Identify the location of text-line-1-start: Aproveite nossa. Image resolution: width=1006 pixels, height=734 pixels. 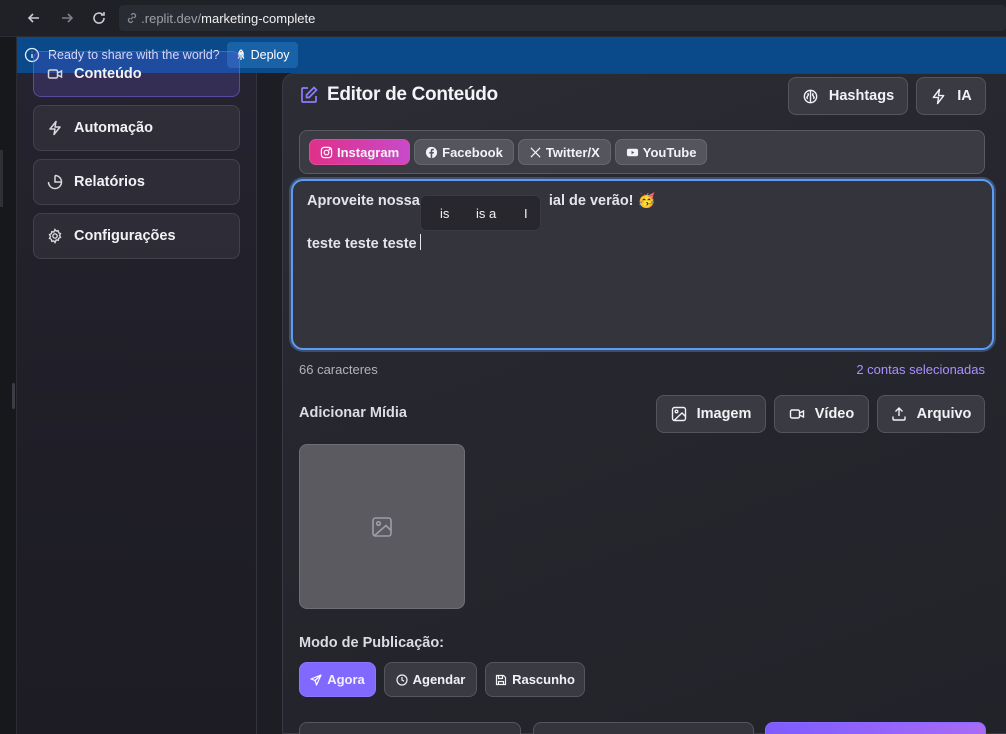
(363, 201).